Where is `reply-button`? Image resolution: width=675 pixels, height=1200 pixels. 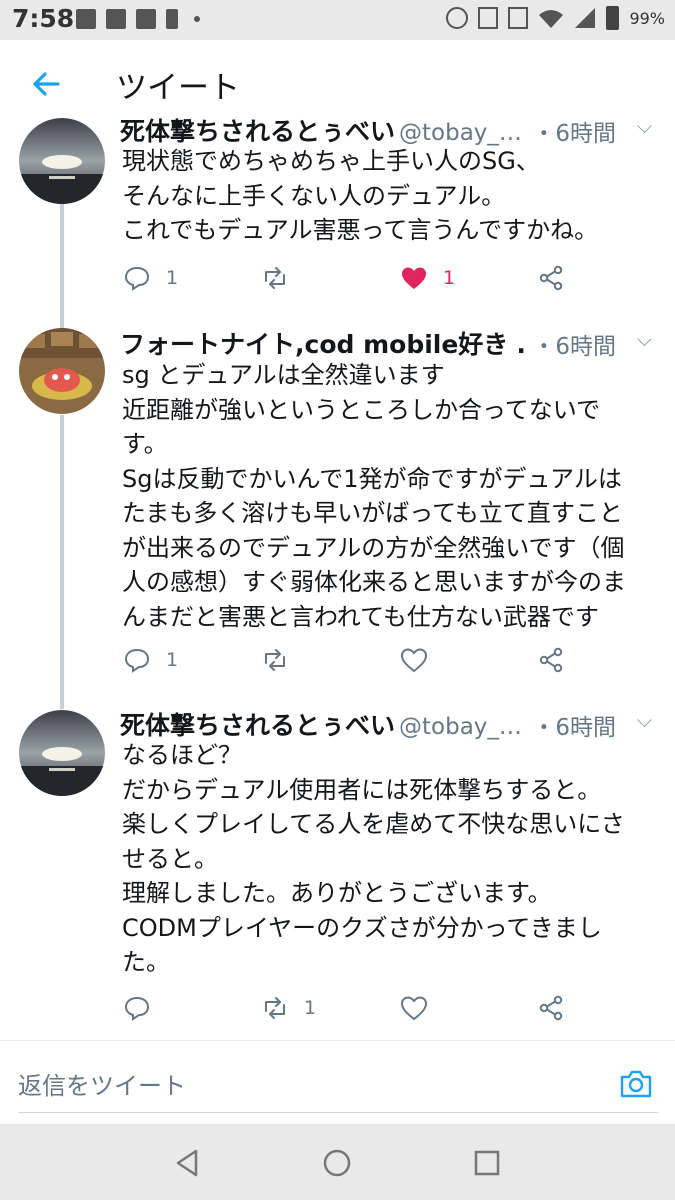 reply-button is located at coordinates (144, 1008).